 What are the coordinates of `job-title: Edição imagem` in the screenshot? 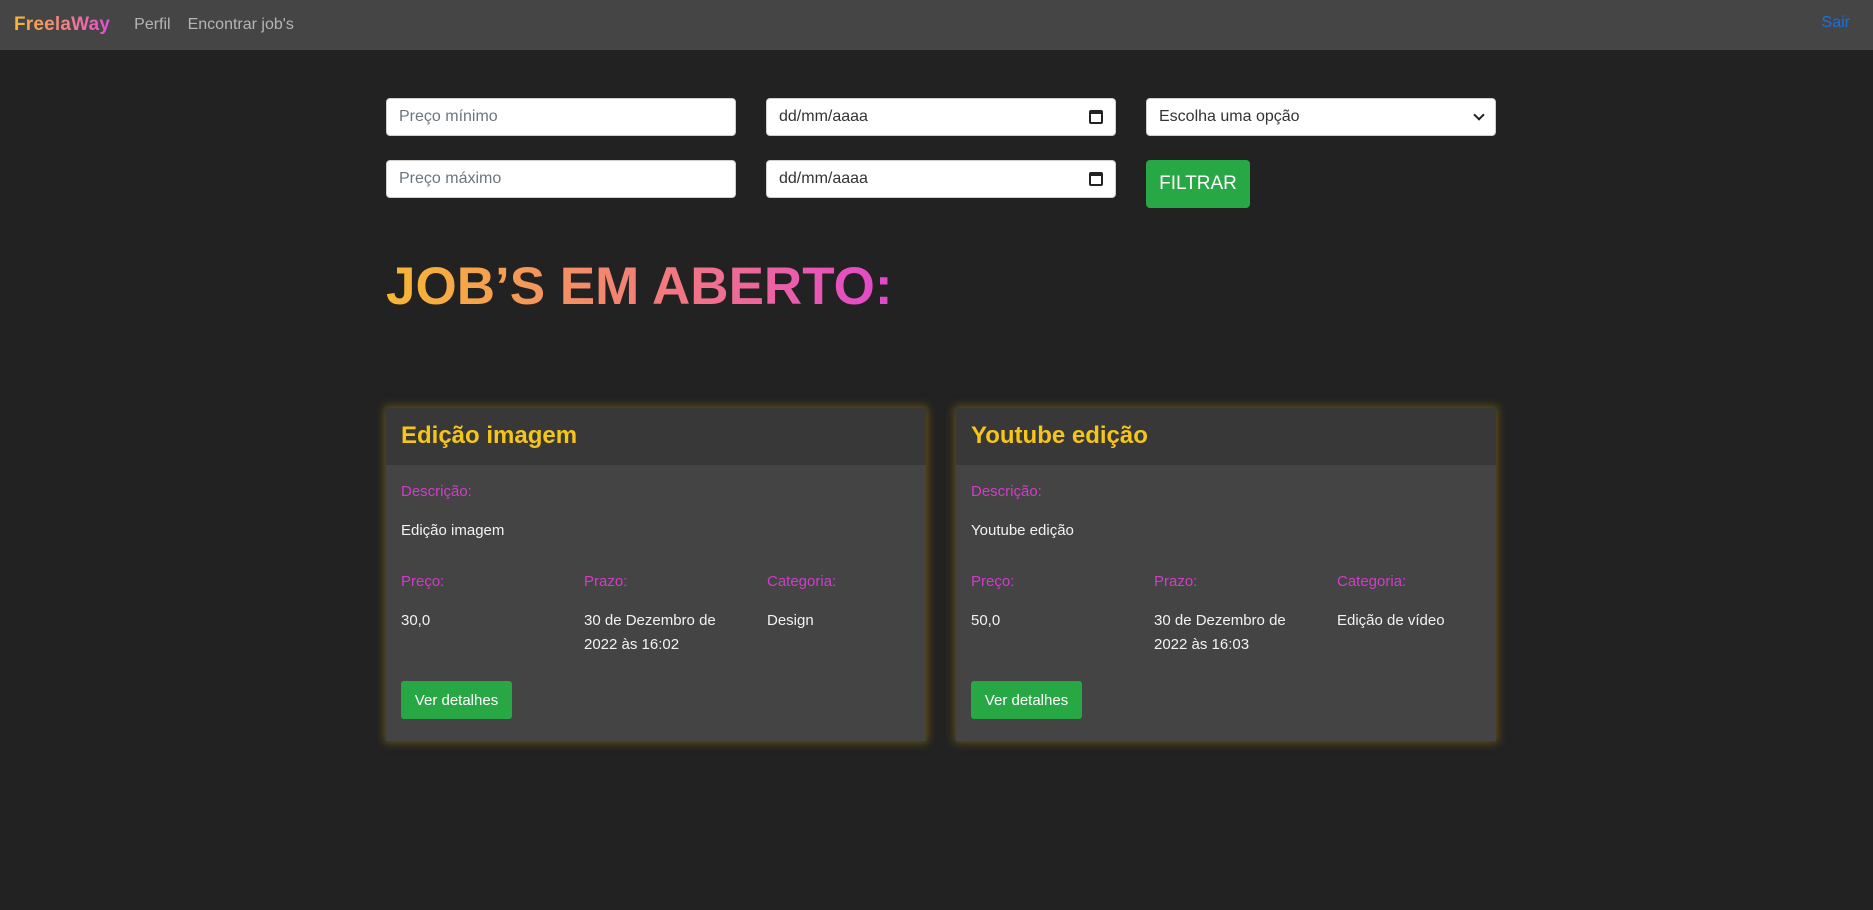 It's located at (489, 435).